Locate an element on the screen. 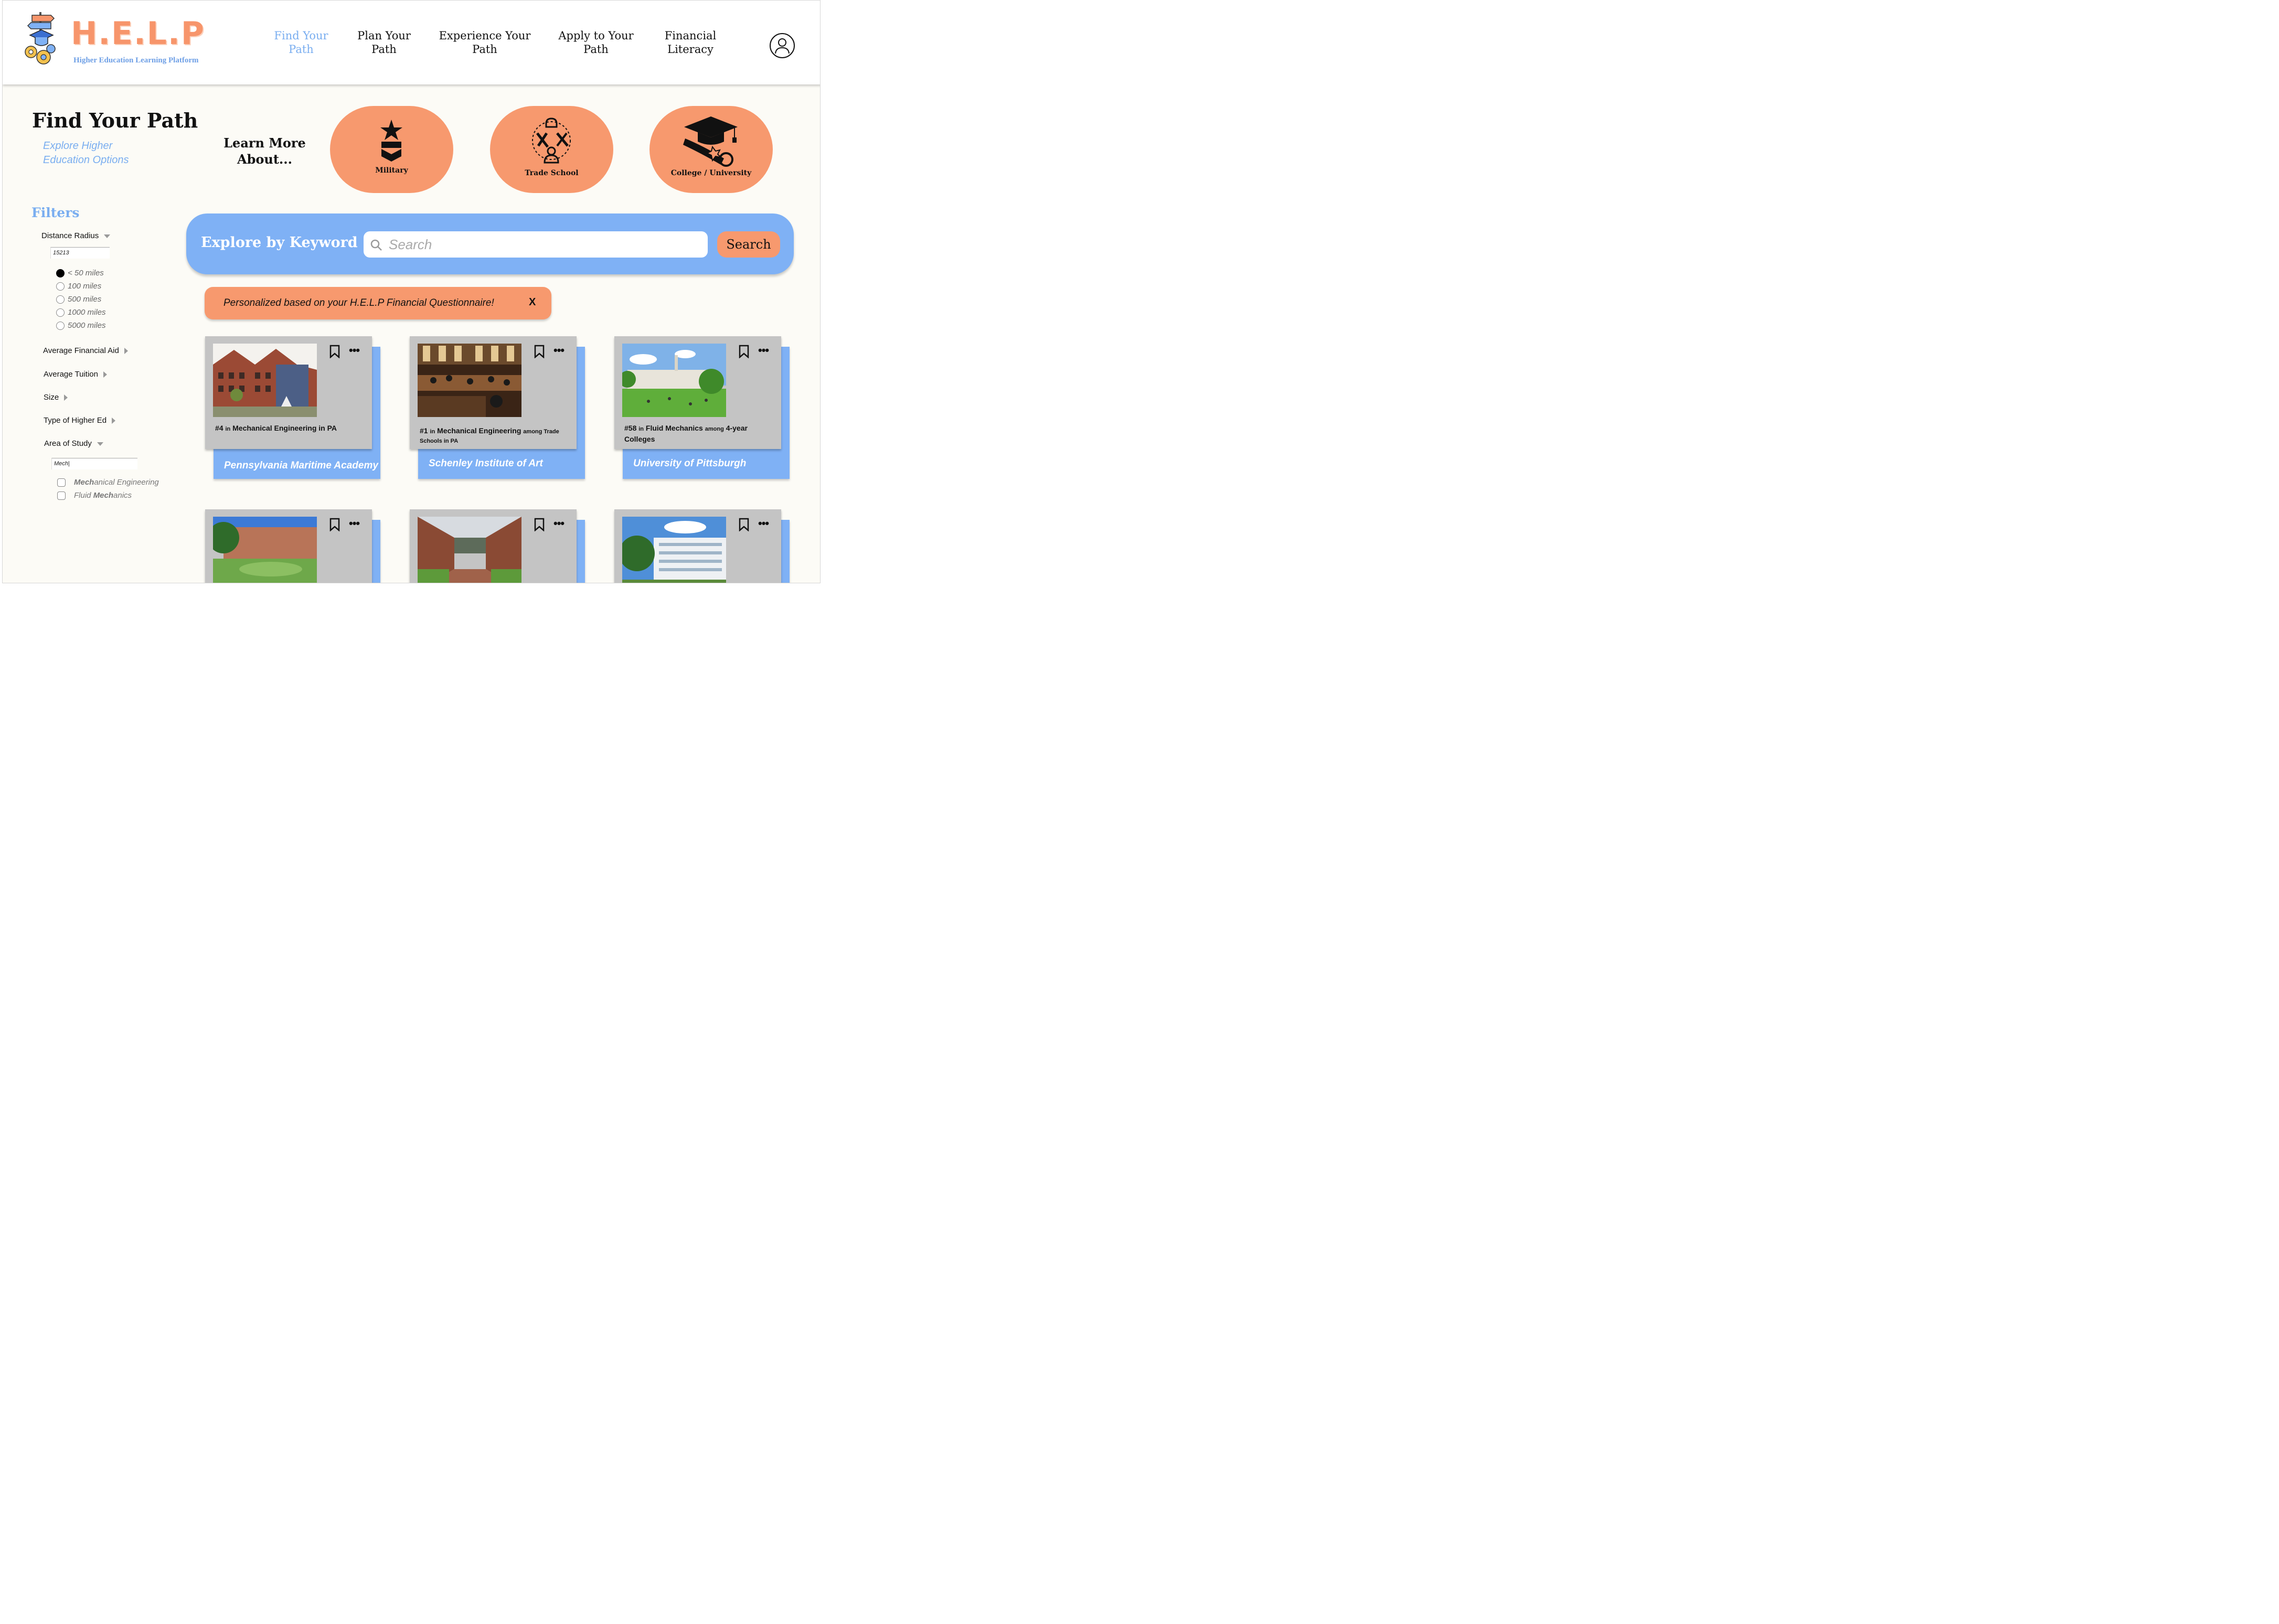  school-name-link: University of Pittsburgh is located at coordinates (689, 463).